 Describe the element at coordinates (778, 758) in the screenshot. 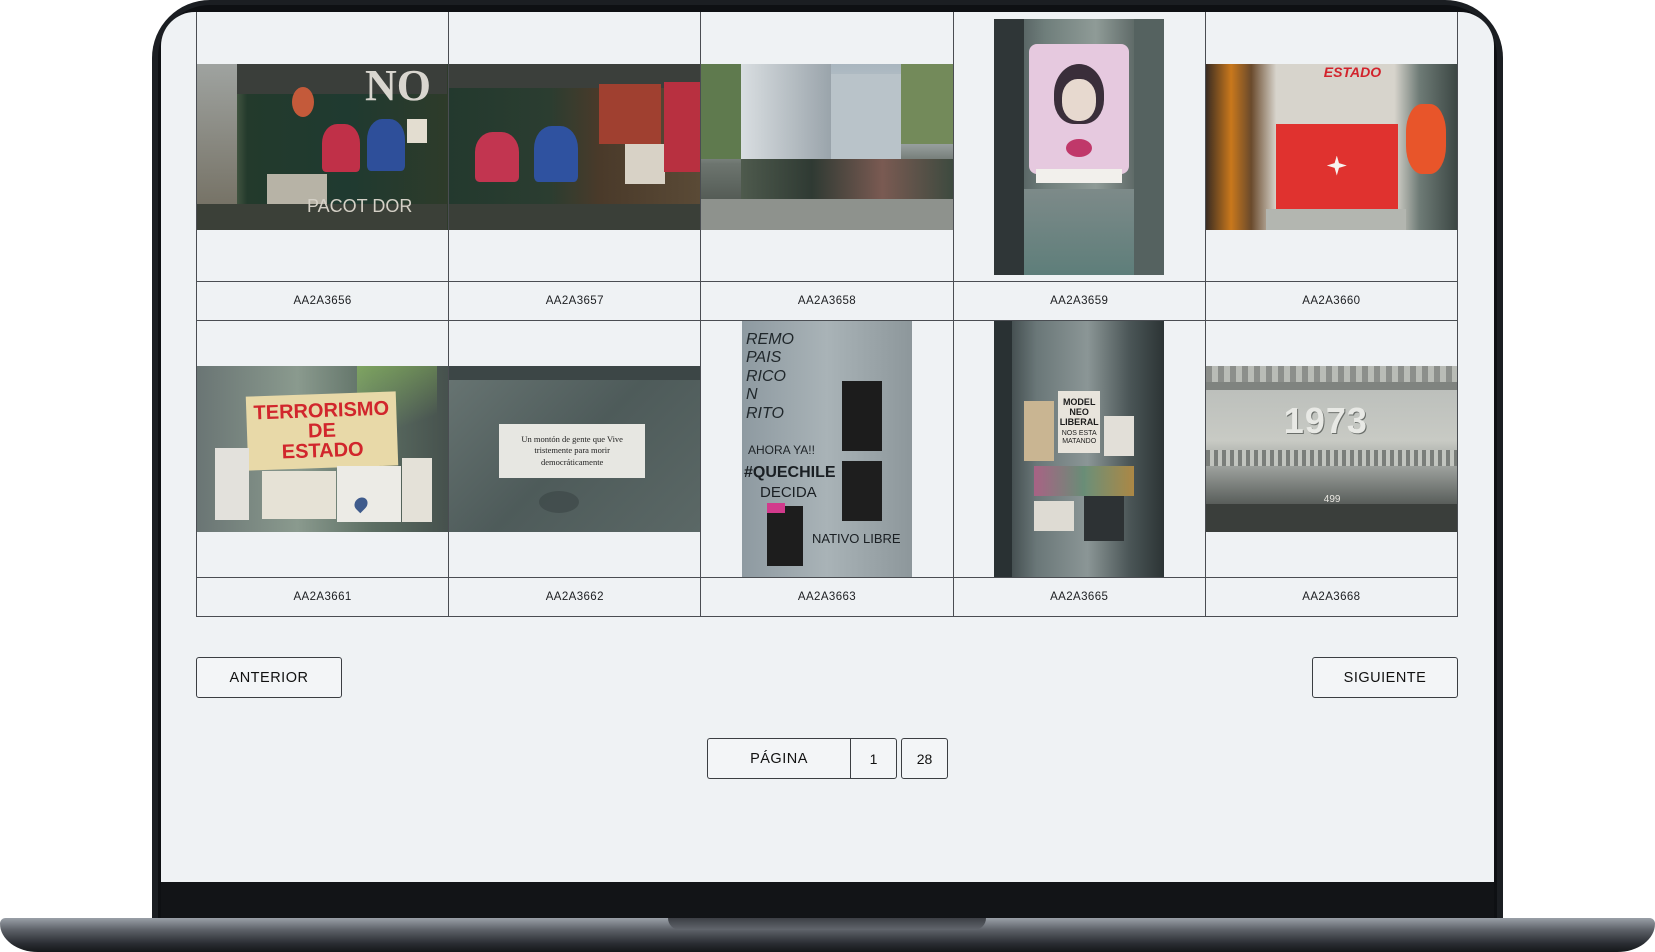

I see `page-label: PÁGINA` at that location.